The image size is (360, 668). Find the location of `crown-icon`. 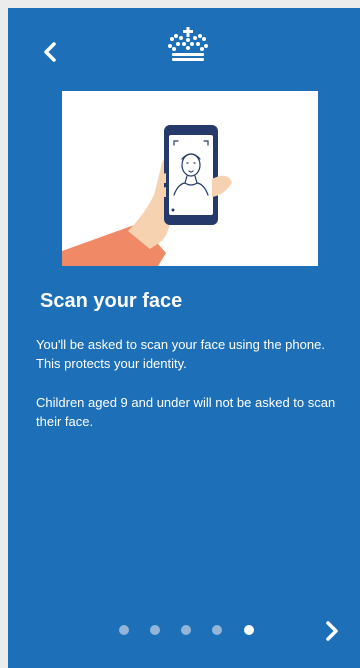

crown-icon is located at coordinates (188, 45).